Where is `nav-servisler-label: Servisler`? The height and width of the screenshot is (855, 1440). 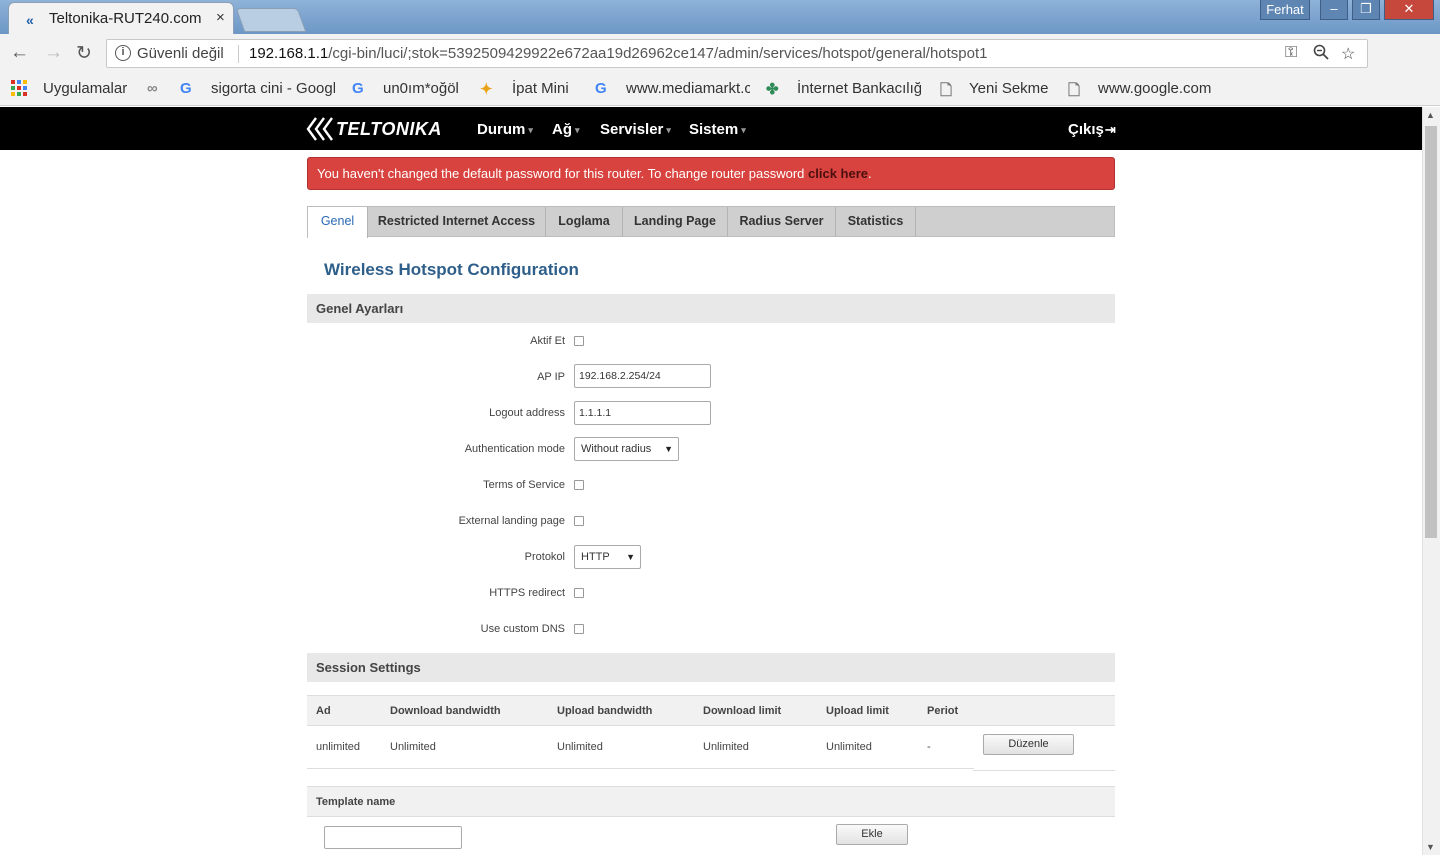
nav-servisler-label: Servisler is located at coordinates (632, 129).